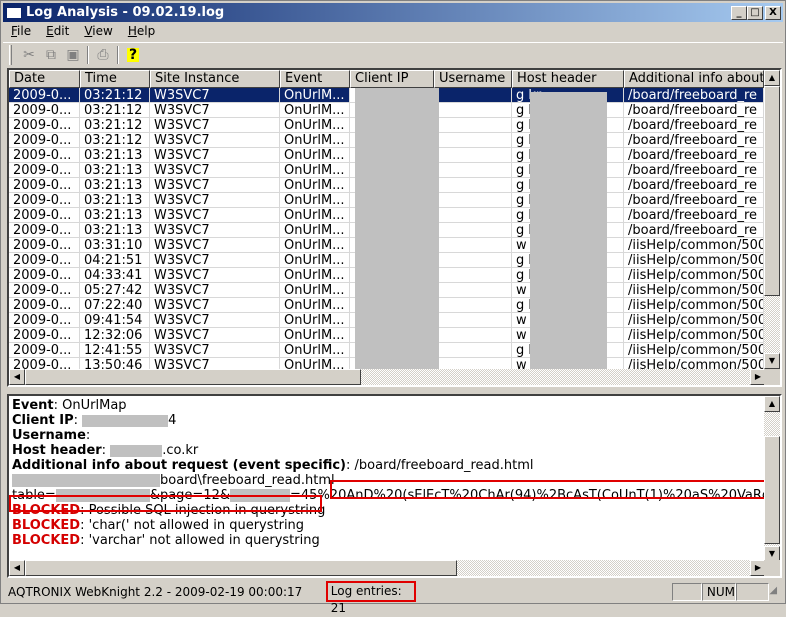 The width and height of the screenshot is (786, 617). Describe the element at coordinates (548, 489) in the screenshot. I see `injection-highlight-box` at that location.